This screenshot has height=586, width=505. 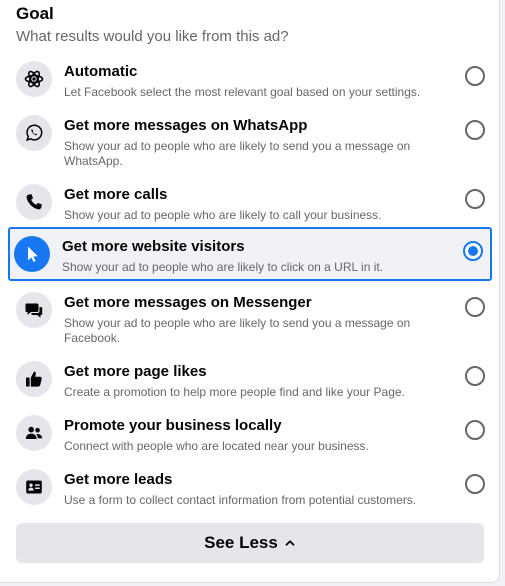 What do you see at coordinates (34, 79) in the screenshot?
I see `atom-icon` at bounding box center [34, 79].